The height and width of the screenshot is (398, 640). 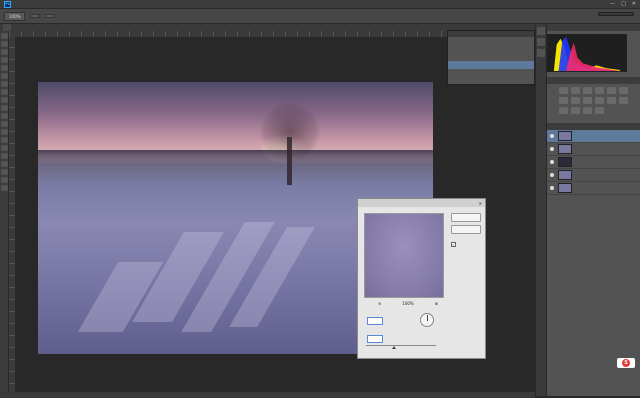 What do you see at coordinates (4, 100) in the screenshot?
I see `stamp-tool-icon` at bounding box center [4, 100].